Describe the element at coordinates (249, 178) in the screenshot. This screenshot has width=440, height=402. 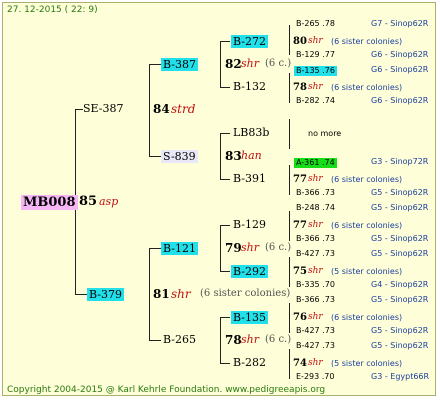
I see `gen3-queen-id: B-391` at that location.